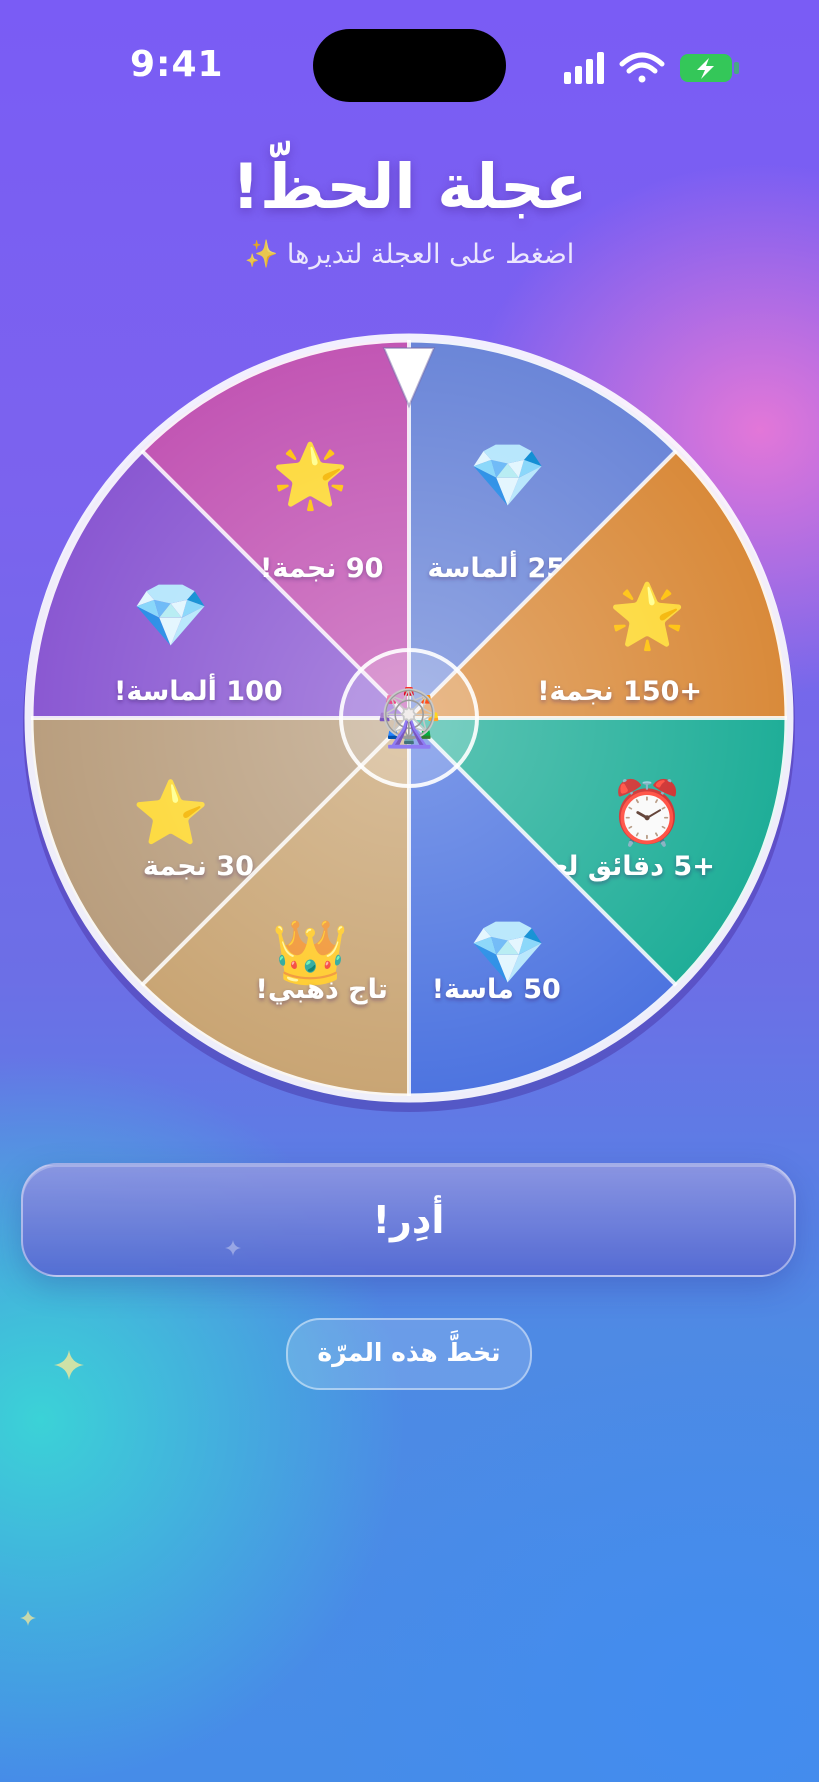 Image resolution: width=819 pixels, height=1782 pixels. I want to click on skip-button: تخطَّ هذه المرّة, so click(409, 1354).